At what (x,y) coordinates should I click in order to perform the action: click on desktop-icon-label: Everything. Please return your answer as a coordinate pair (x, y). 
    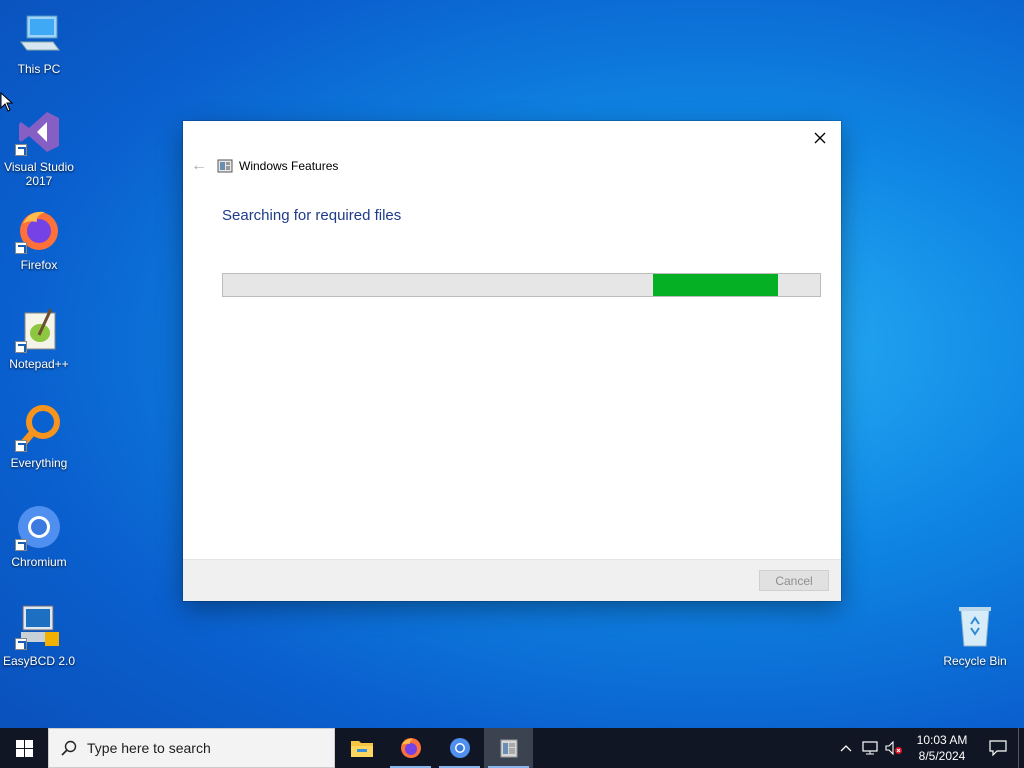
    Looking at the image, I should click on (39, 463).